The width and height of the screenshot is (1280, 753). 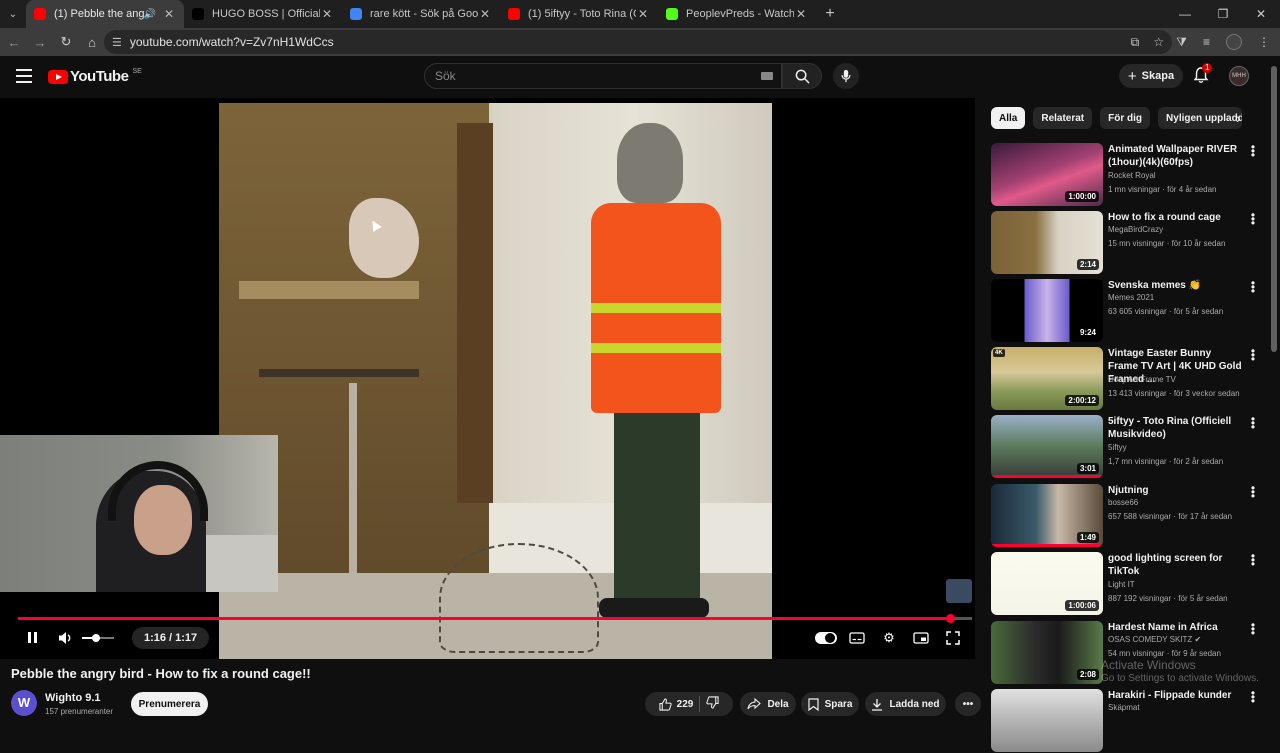 I want to click on recommendation-title: How to fix a round cage, so click(x=1175, y=217).